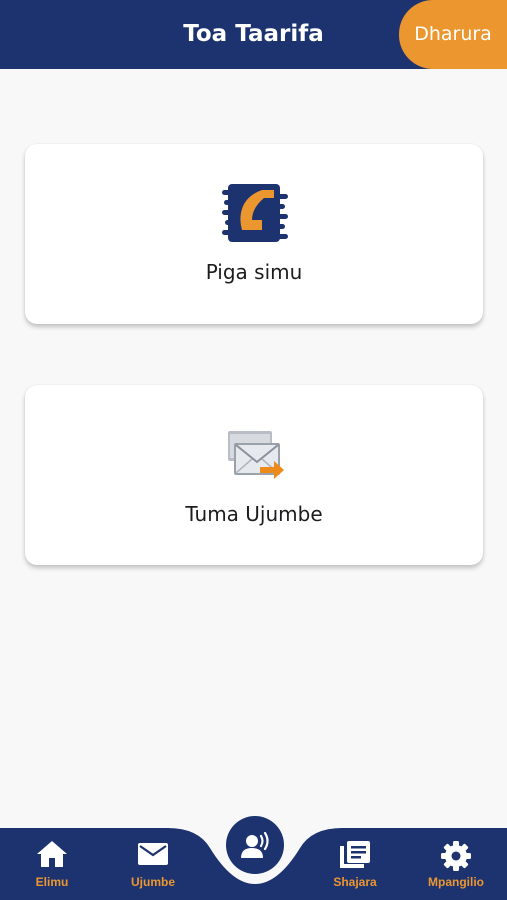 This screenshot has width=507, height=900. I want to click on app-header: Toa Taarifa Dharura, so click(253, 34).